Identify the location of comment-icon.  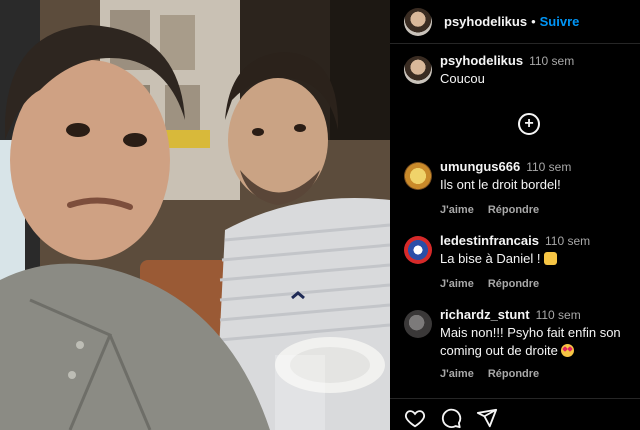
(451, 418).